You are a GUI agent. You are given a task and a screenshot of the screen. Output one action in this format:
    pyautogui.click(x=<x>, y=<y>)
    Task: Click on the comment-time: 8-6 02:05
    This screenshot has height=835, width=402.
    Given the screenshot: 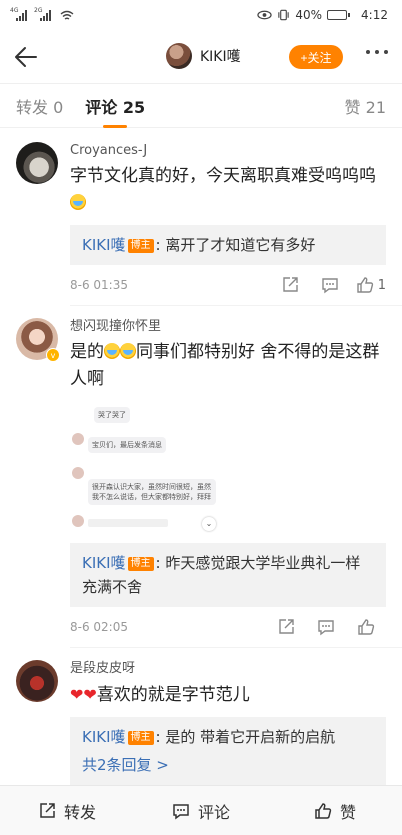 What is the action you would take?
    pyautogui.click(x=99, y=627)
    